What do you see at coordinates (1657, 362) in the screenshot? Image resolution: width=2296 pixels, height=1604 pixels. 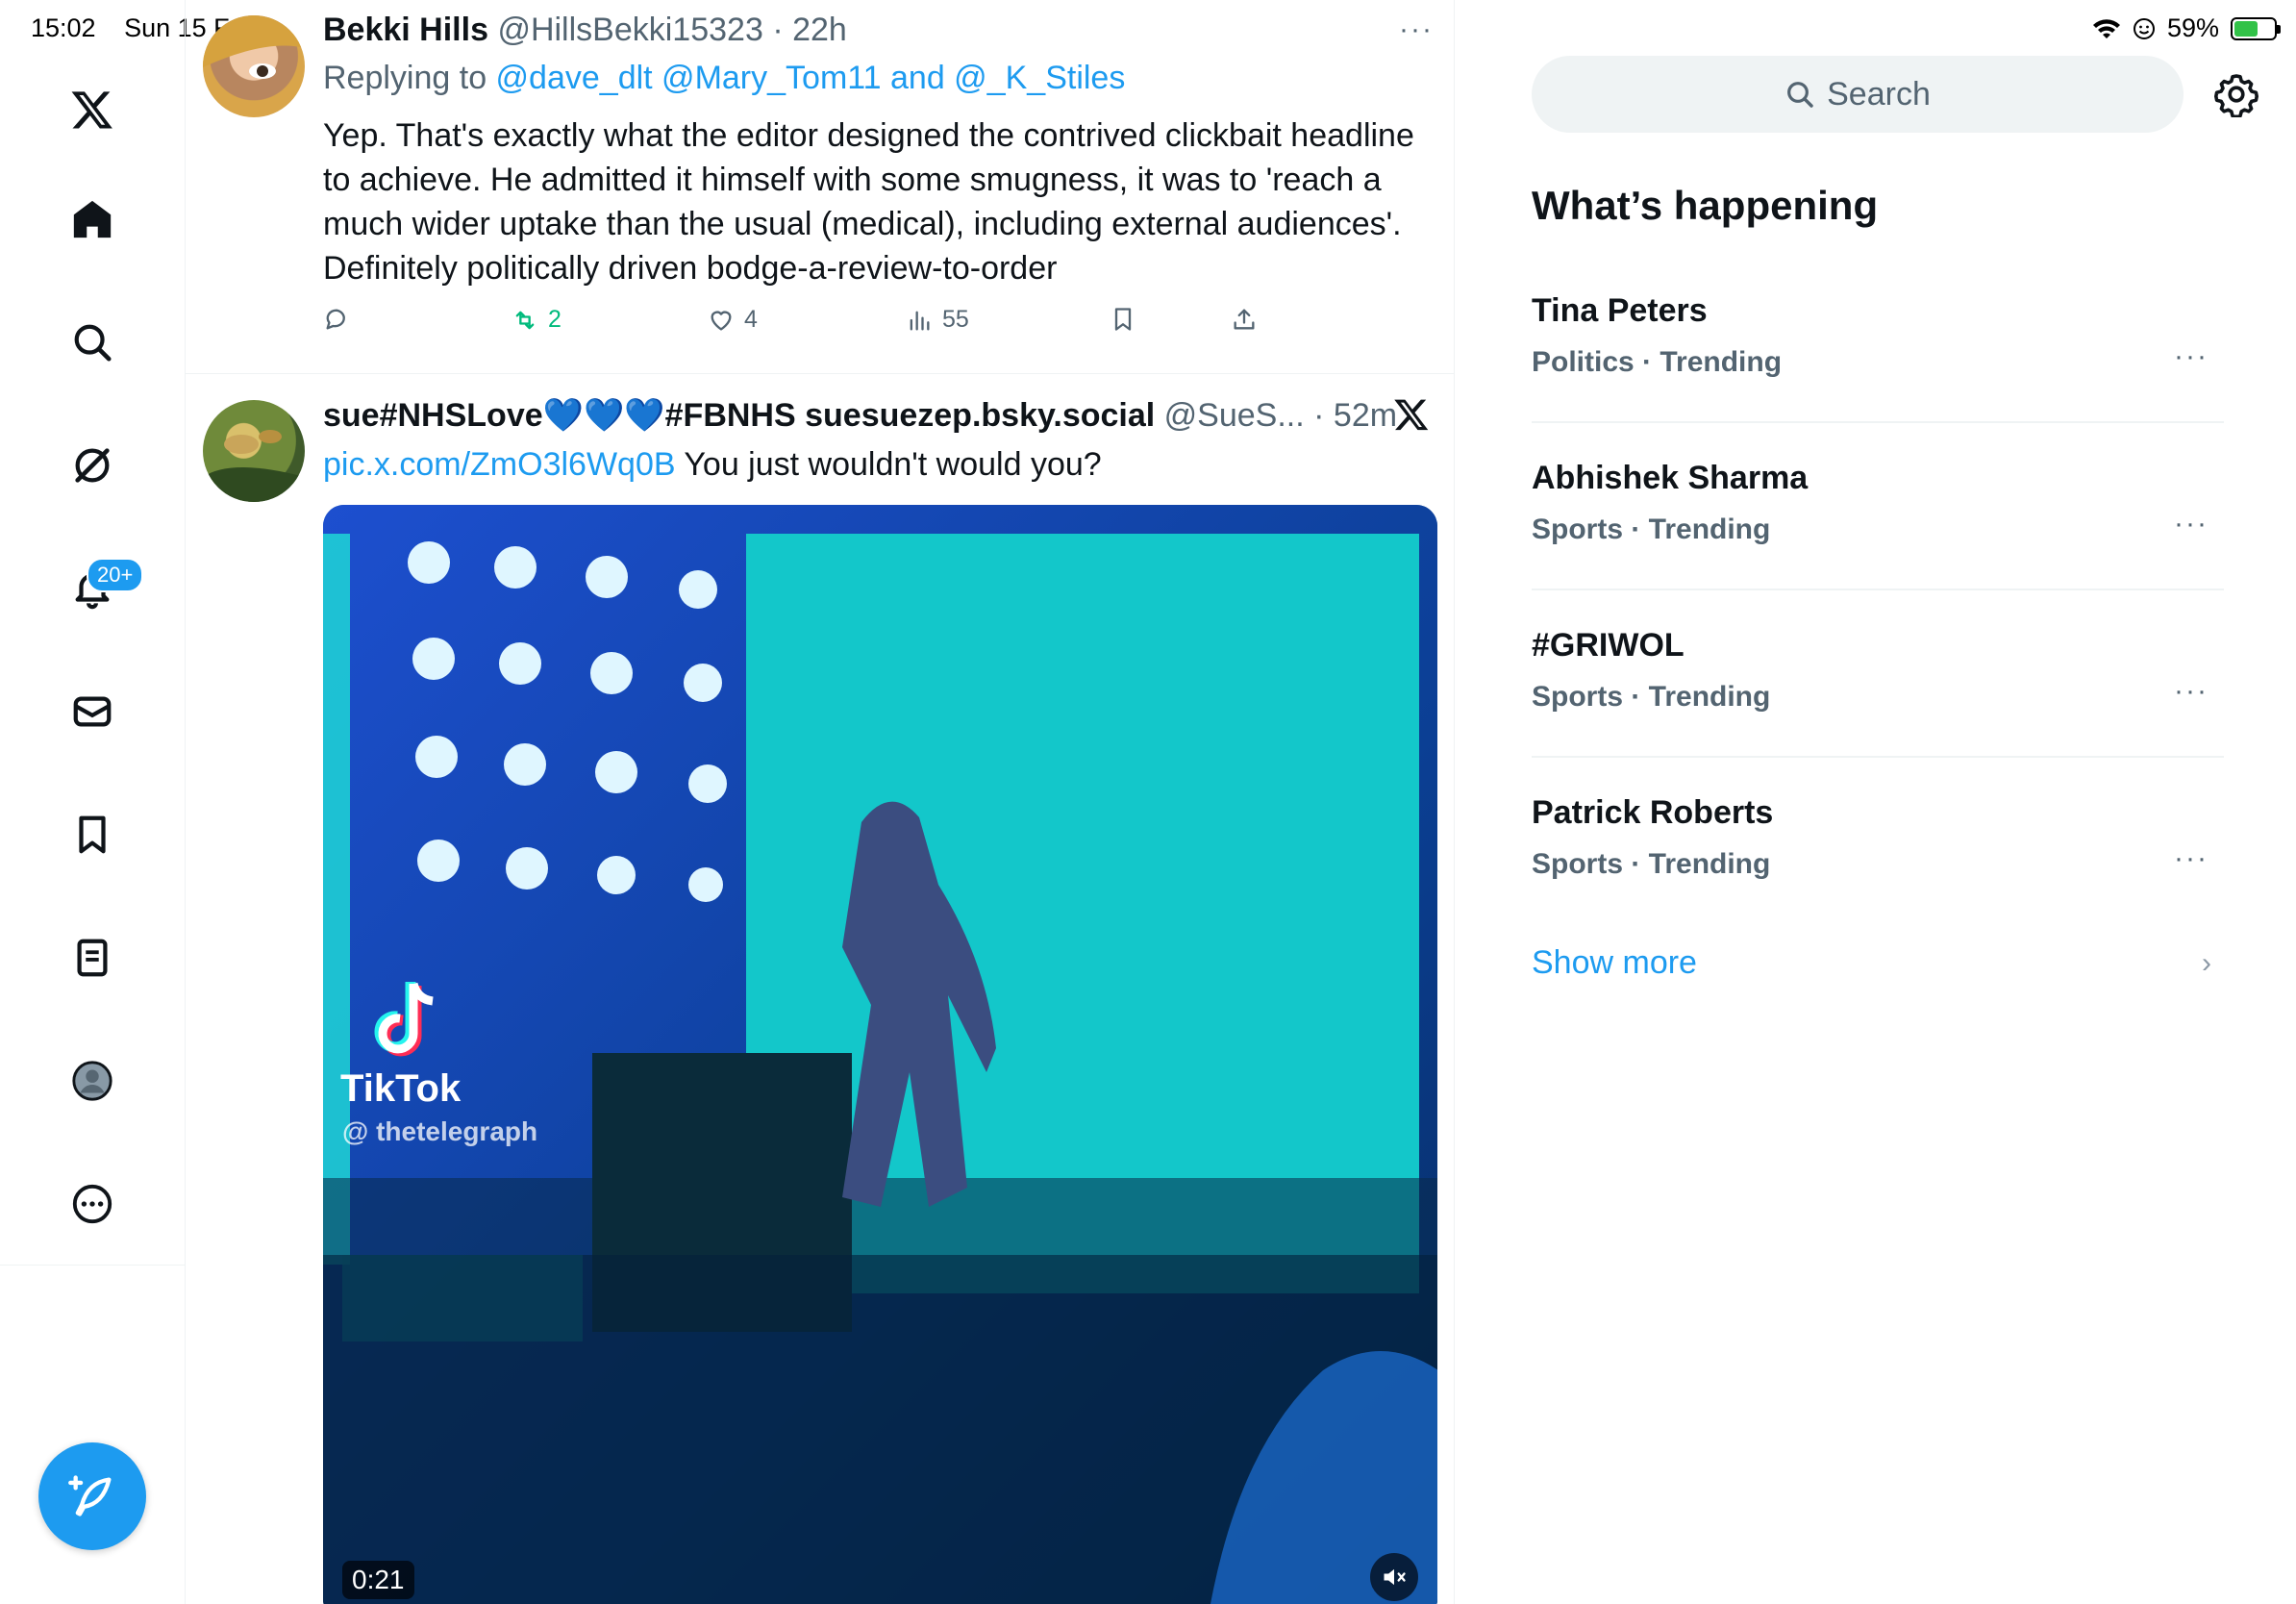 I see `trend-meta: Politics · Trending` at bounding box center [1657, 362].